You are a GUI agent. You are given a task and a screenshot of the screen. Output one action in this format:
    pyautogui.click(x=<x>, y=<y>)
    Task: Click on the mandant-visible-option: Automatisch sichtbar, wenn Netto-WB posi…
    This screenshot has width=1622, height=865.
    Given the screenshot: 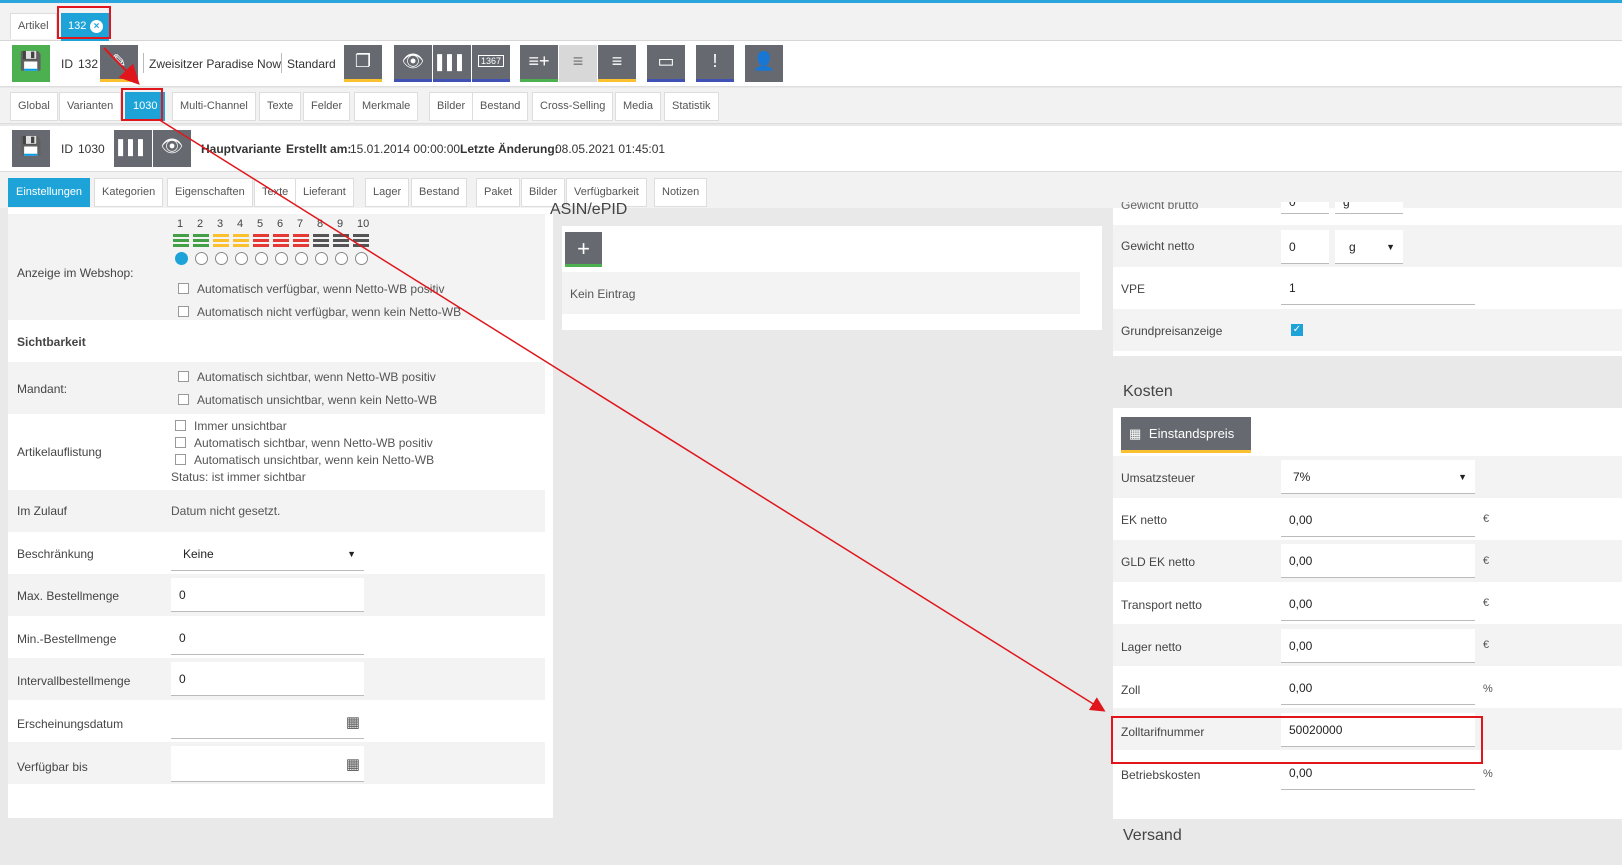 What is the action you would take?
    pyautogui.click(x=307, y=377)
    